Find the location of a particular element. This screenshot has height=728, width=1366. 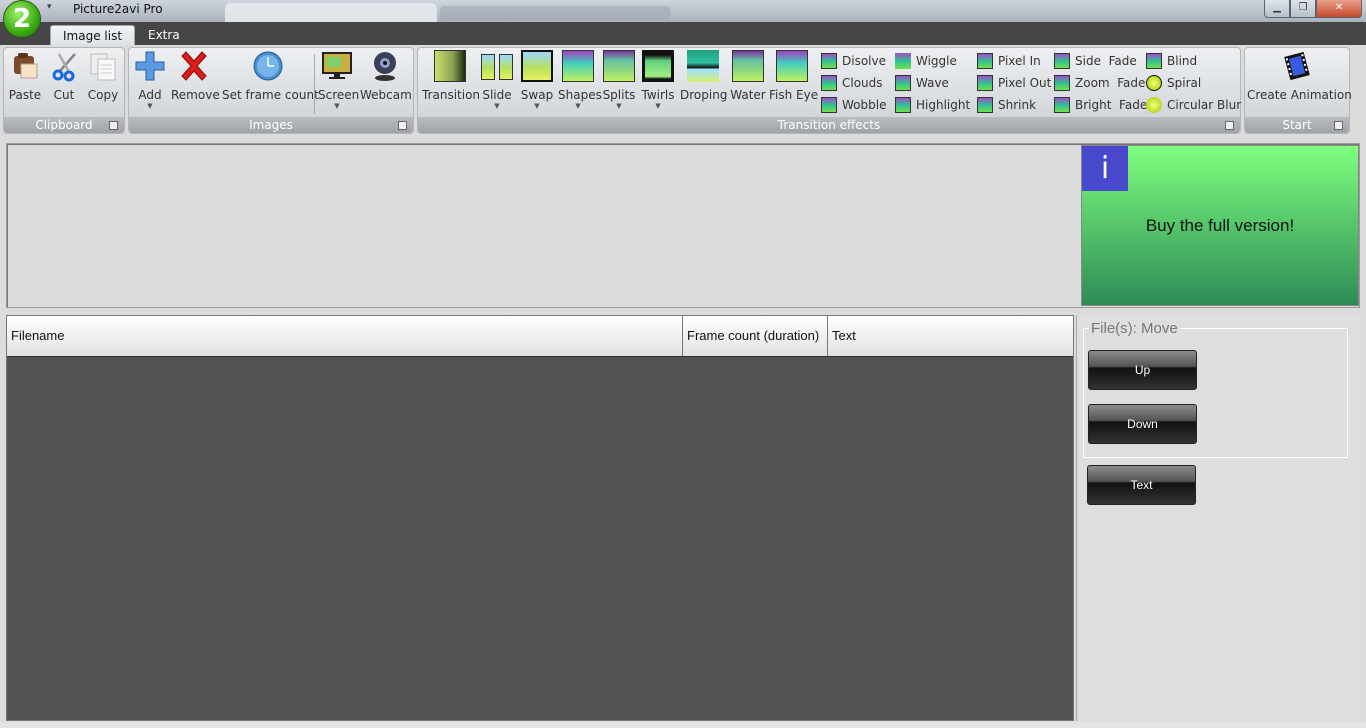

transition-thumbnail-icon is located at coordinates (450, 66).